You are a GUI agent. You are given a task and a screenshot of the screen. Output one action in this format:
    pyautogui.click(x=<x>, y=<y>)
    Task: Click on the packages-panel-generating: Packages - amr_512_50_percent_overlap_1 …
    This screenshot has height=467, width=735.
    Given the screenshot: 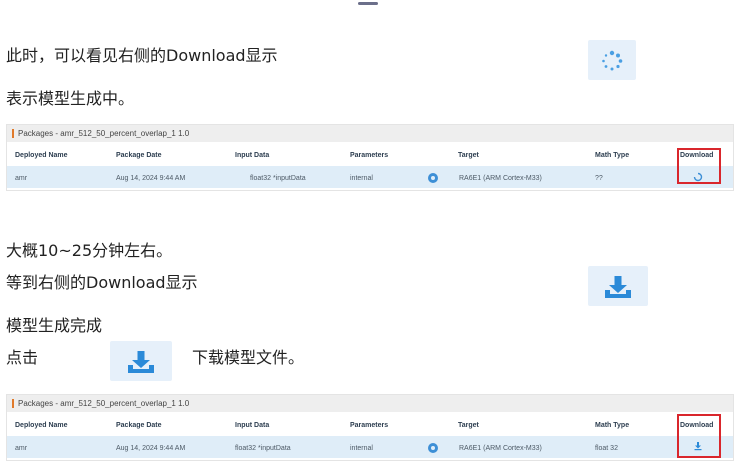 What is the action you would take?
    pyautogui.click(x=370, y=157)
    